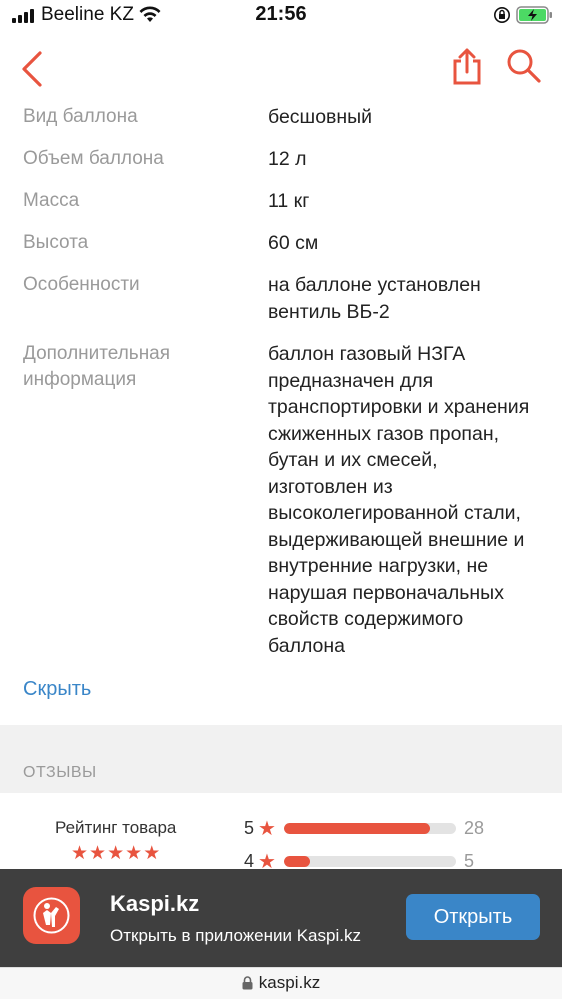 The image size is (562, 999). I want to click on rating-bar-stars: 5, so click(249, 828).